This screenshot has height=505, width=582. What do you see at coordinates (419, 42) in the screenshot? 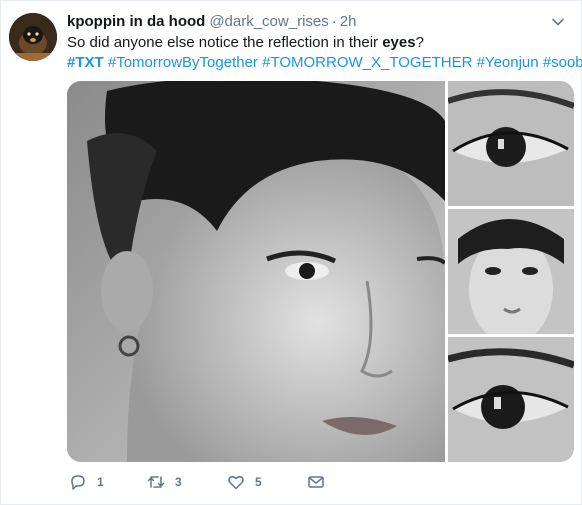
I see `tweet-text-end: ?` at bounding box center [419, 42].